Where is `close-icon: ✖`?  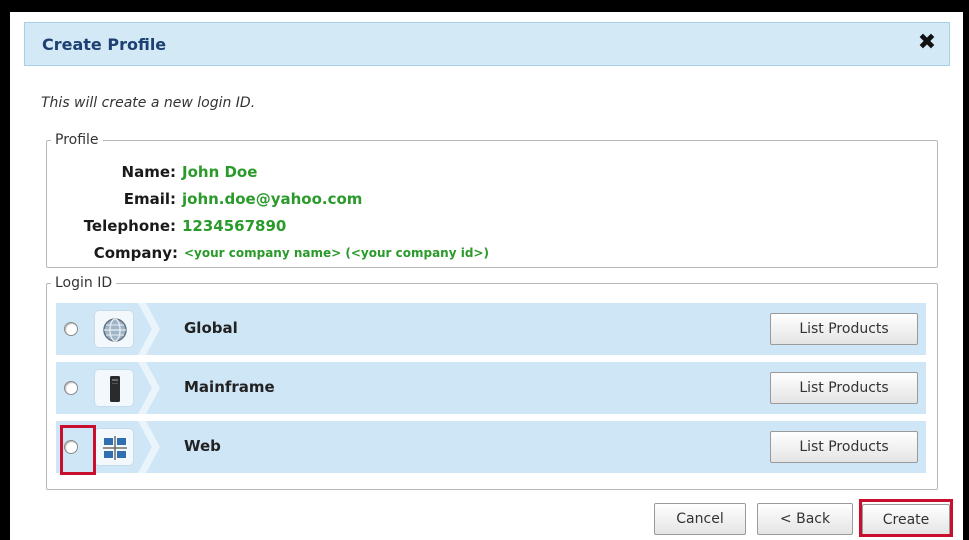
close-icon: ✖ is located at coordinates (927, 43).